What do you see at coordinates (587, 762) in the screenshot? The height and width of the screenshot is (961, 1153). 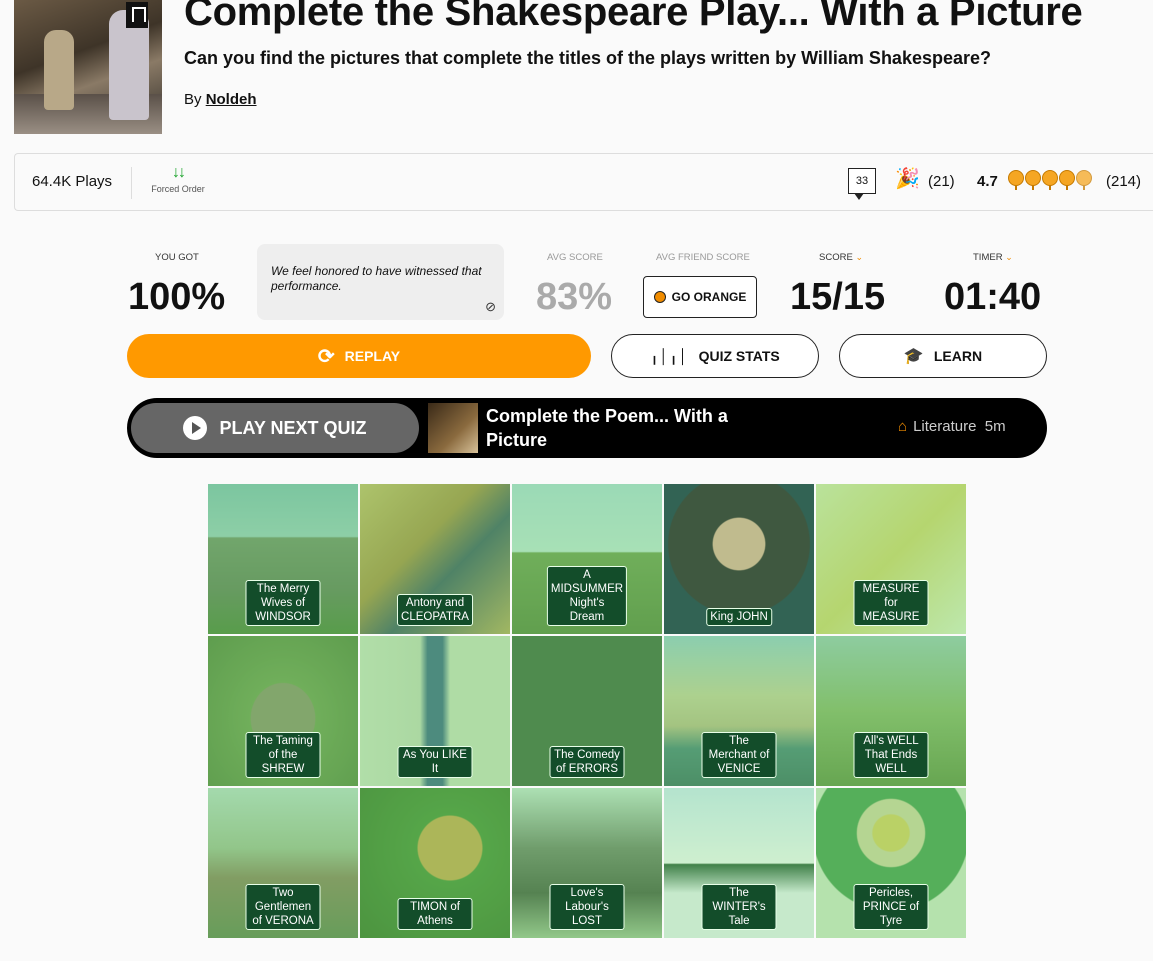 I see `tile-caption: The Comedy of ERRORS` at bounding box center [587, 762].